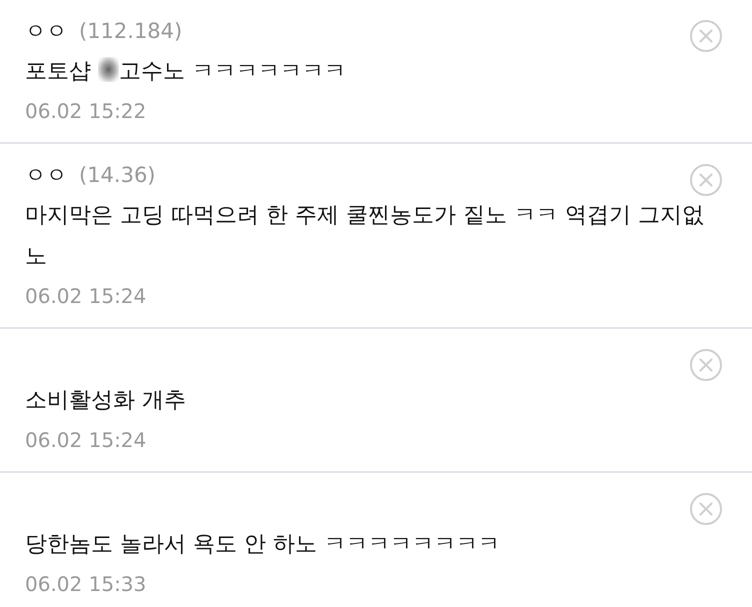 The height and width of the screenshot is (607, 752). I want to click on ip-address: (14.36), so click(117, 175).